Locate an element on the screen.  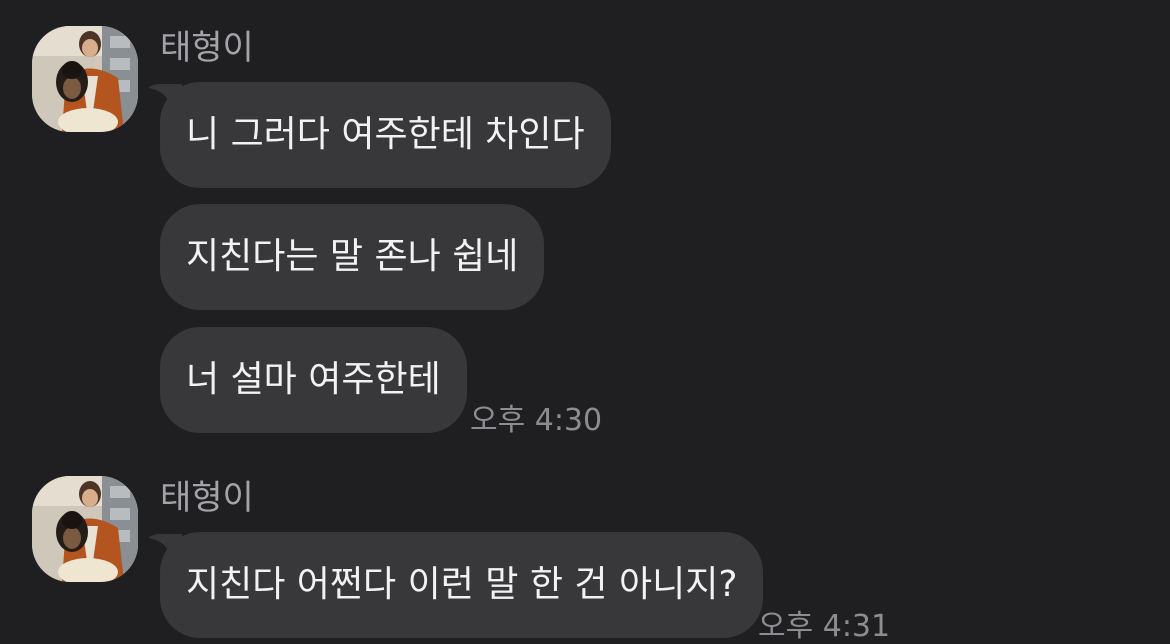
message-bubble: 지친다 어쩐다 이런 말 한 건 아니지? is located at coordinates (462, 585).